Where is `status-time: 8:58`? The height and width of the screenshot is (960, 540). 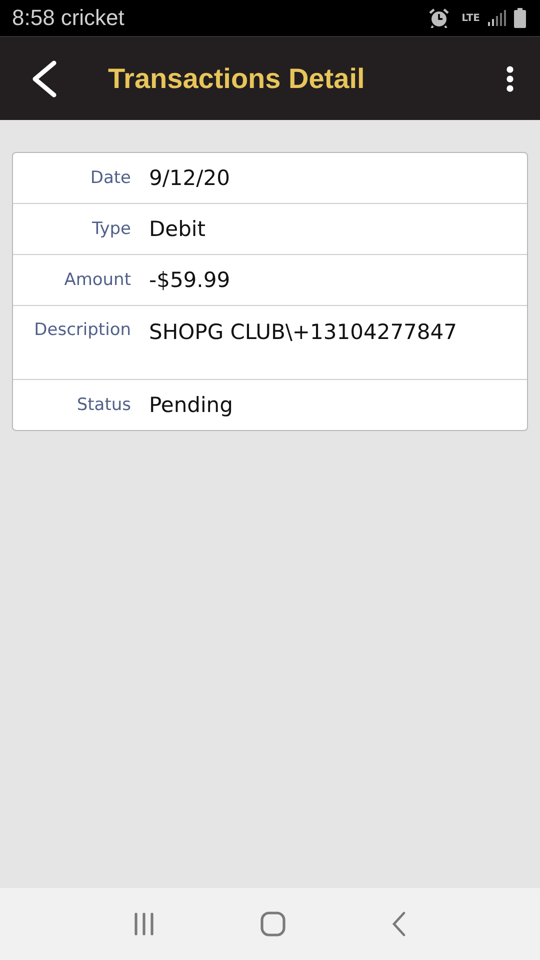 status-time: 8:58 is located at coordinates (33, 18).